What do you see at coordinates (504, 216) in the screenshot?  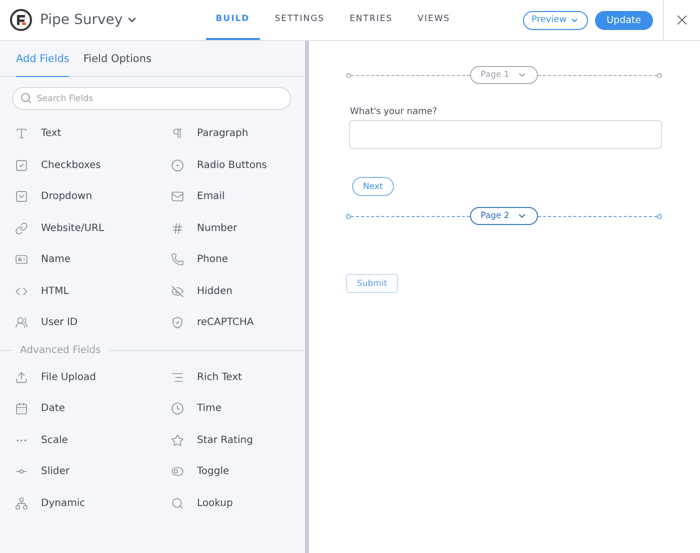 I see `page-break-button: Page 2` at bounding box center [504, 216].